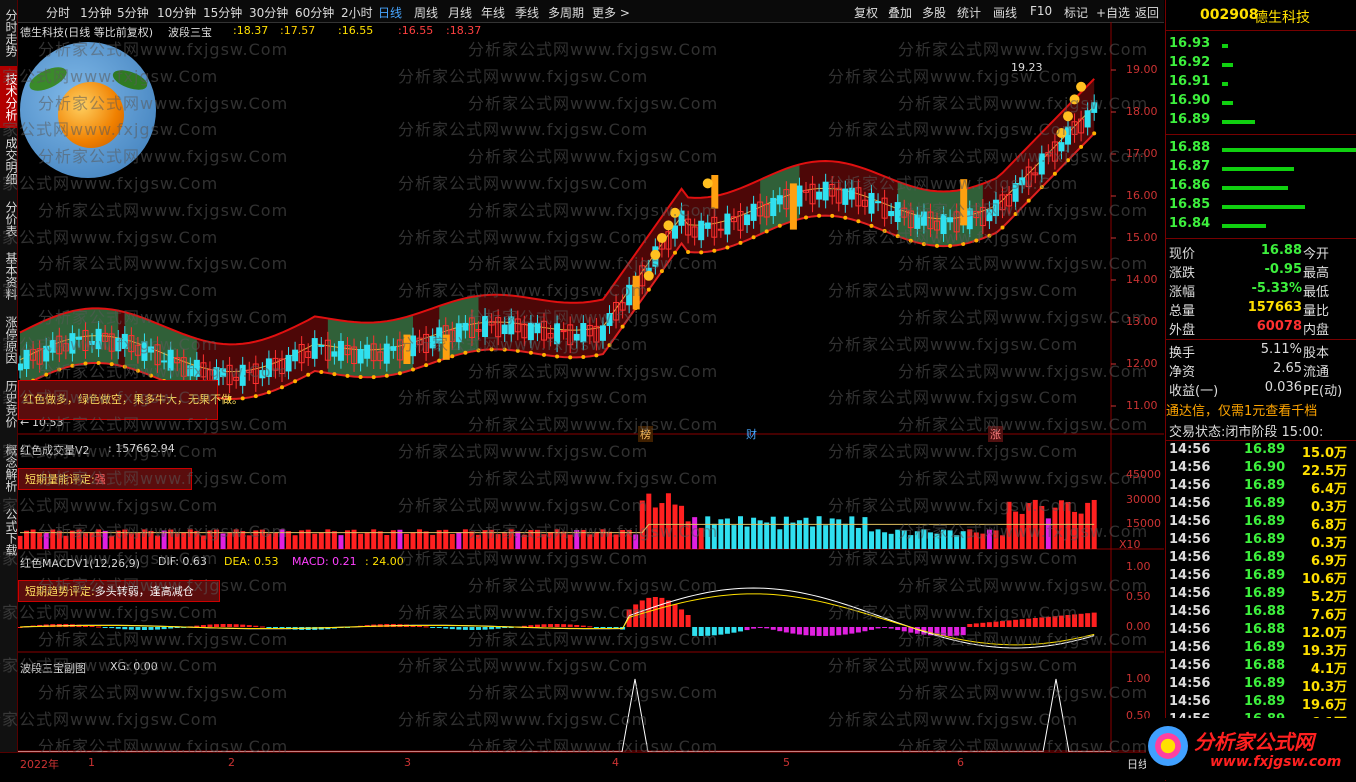 This screenshot has width=1356, height=782. What do you see at coordinates (460, 12) in the screenshot?
I see `period-tab-10: 月线` at bounding box center [460, 12].